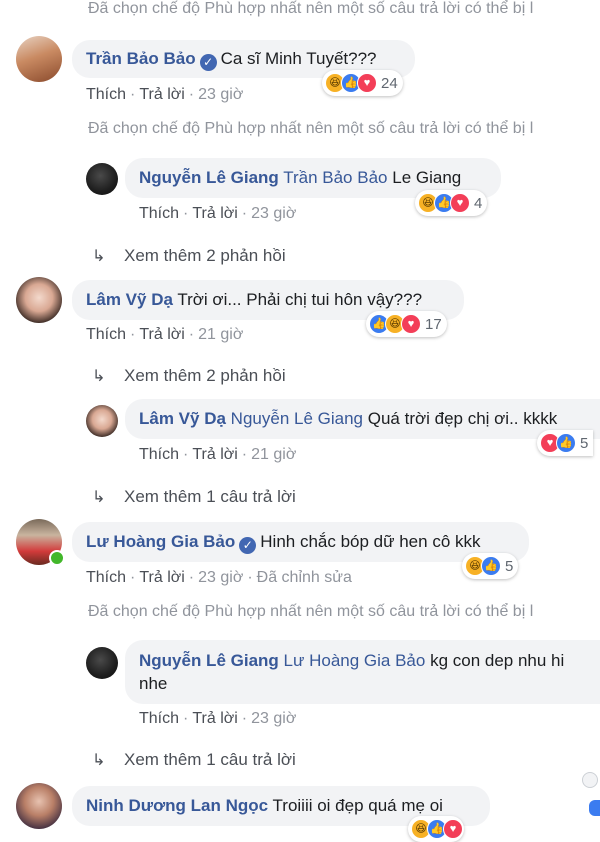  Describe the element at coordinates (427, 177) in the screenshot. I see `comment-text: Le Giang` at that location.